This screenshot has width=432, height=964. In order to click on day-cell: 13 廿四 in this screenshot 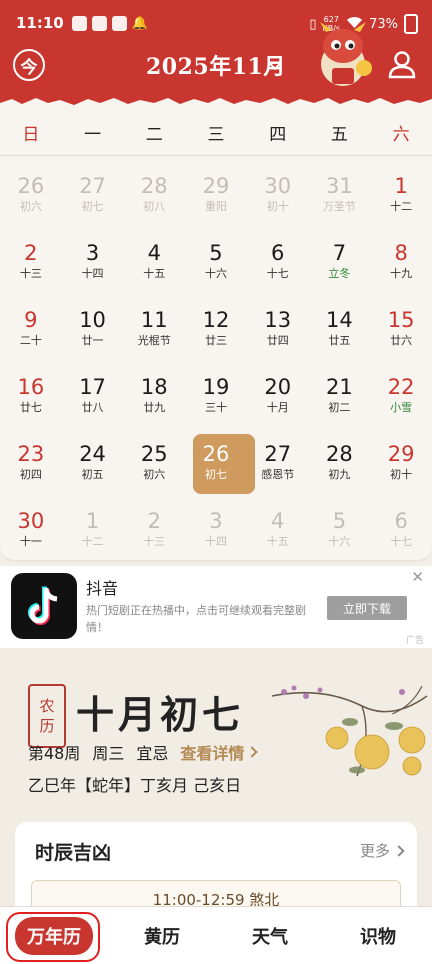, I will do `click(278, 337)`.